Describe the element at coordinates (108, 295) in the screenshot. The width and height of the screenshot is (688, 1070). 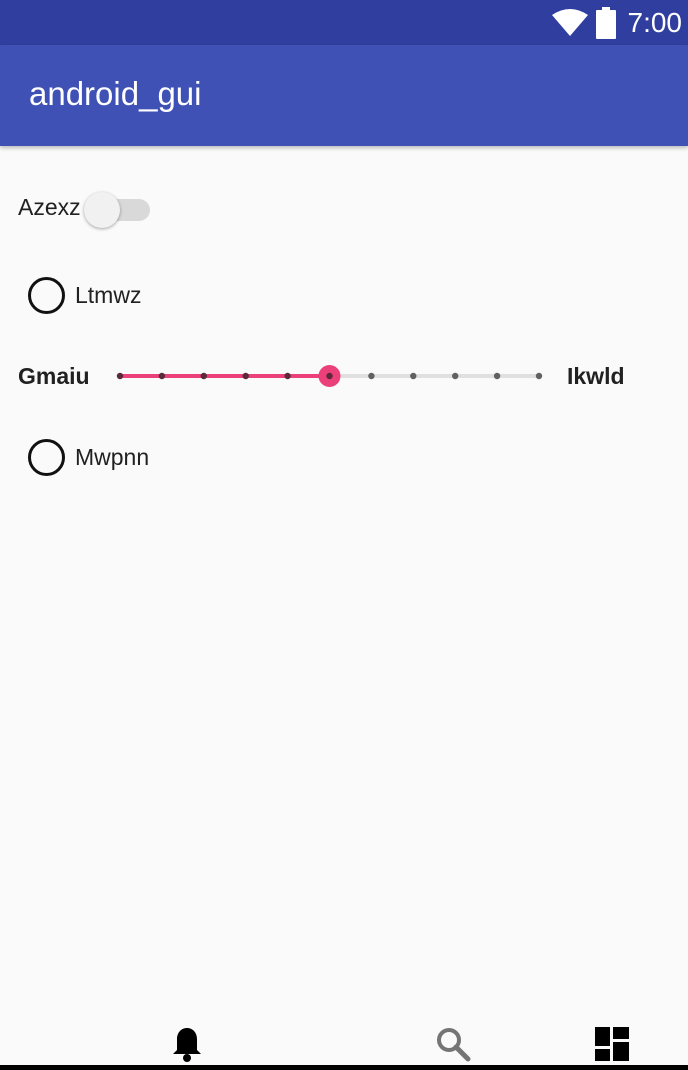
I see `radio-label: Ltmwz` at that location.